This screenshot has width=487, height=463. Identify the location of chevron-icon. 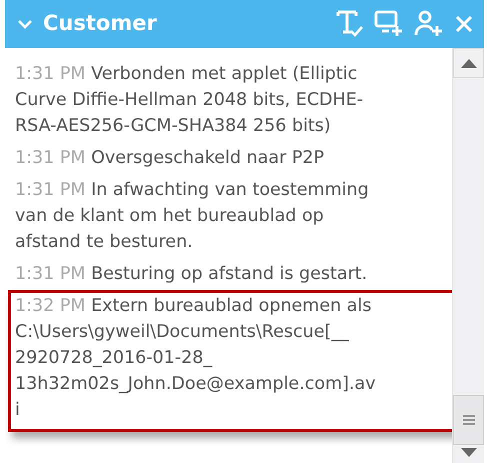
(25, 24).